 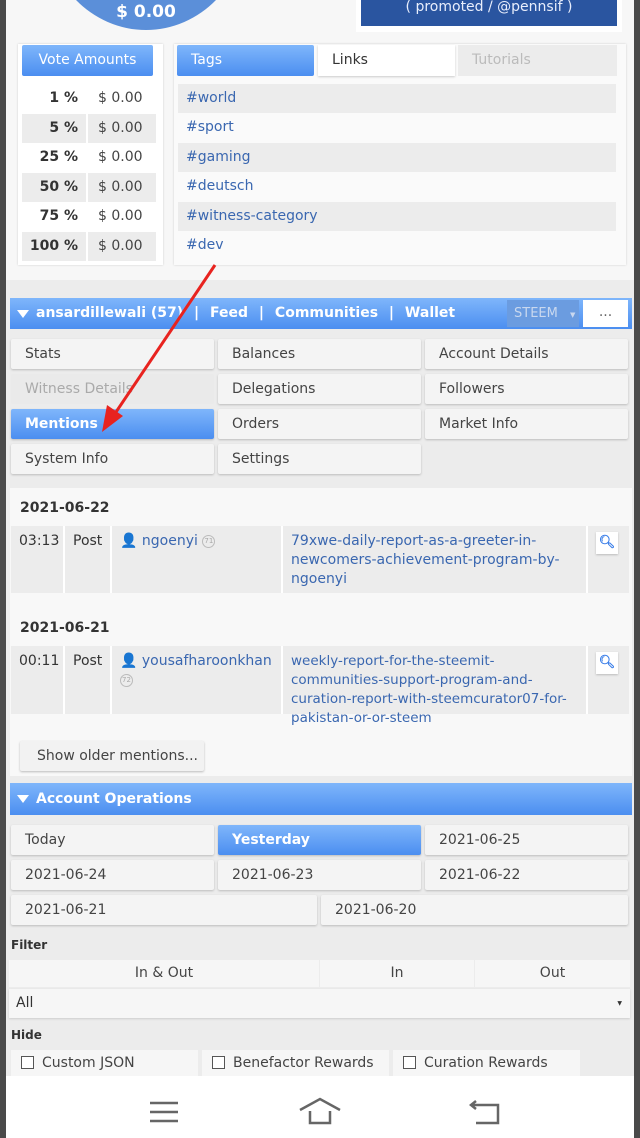 I want to click on android-nav-bar, so click(x=320, y=1107).